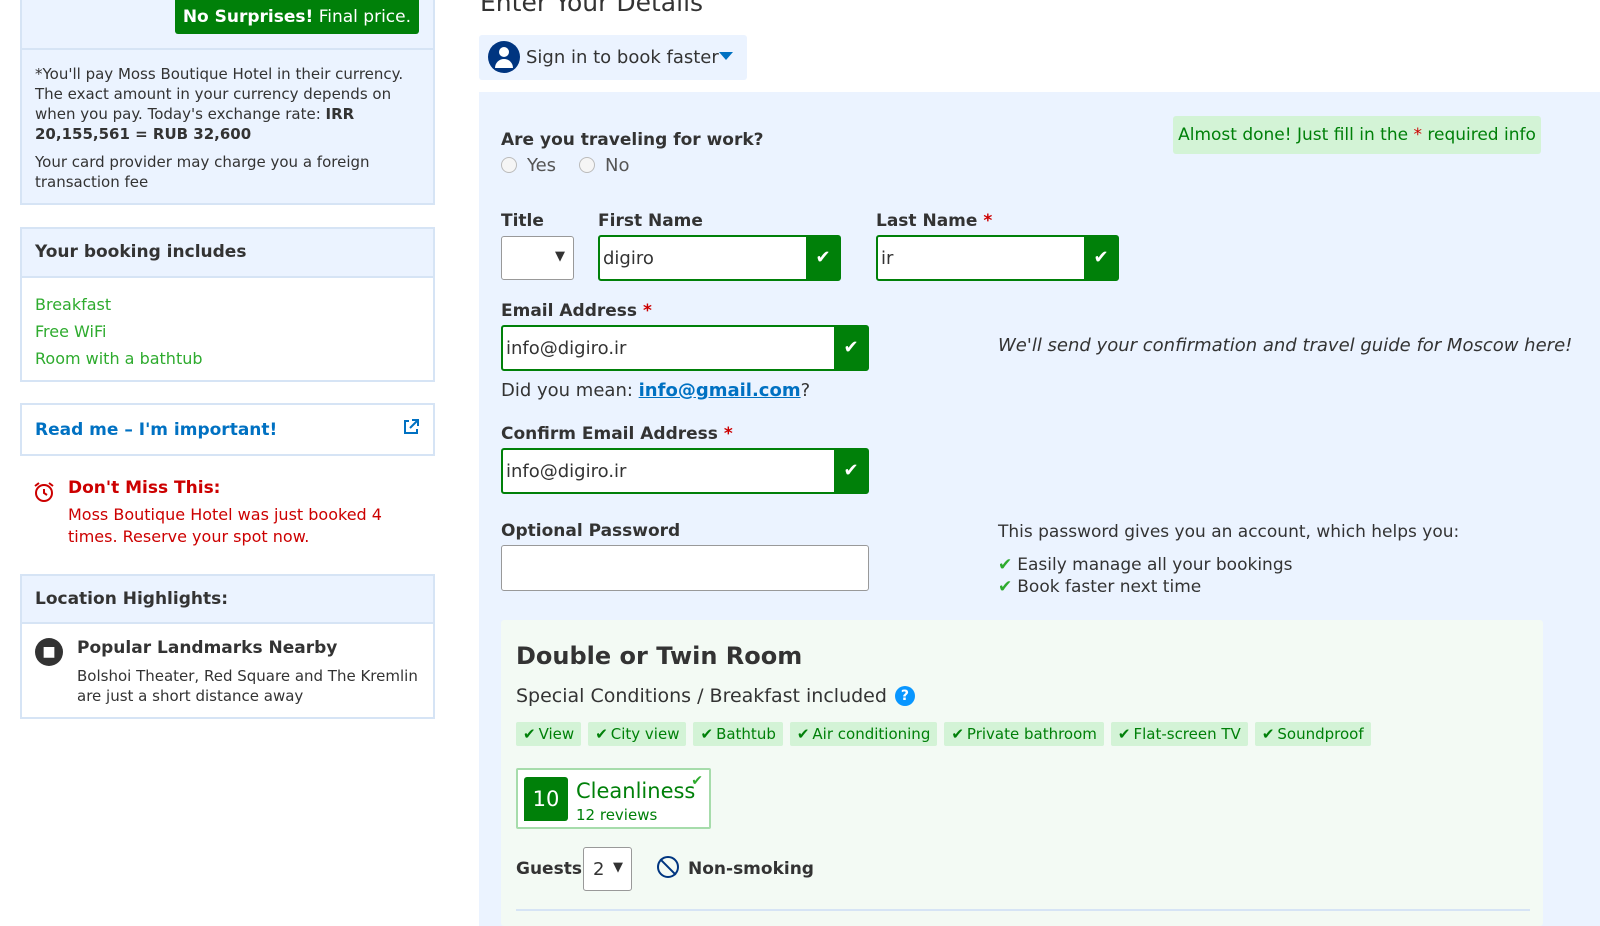 The height and width of the screenshot is (926, 1600). I want to click on work-yes-radio: Yes, so click(528, 165).